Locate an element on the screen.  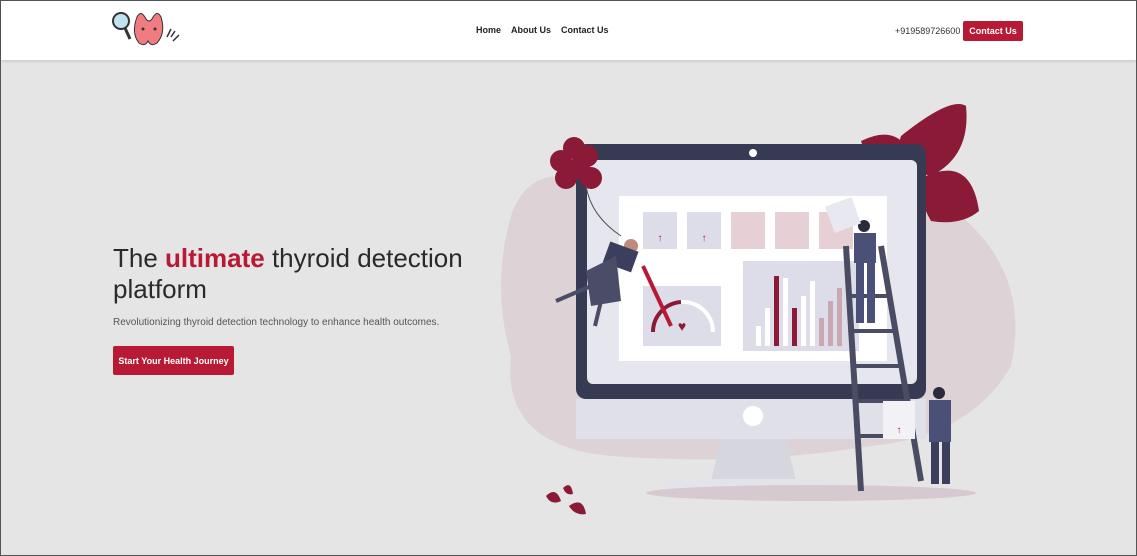
nav-links: Home About Us Contact Us is located at coordinates (542, 30).